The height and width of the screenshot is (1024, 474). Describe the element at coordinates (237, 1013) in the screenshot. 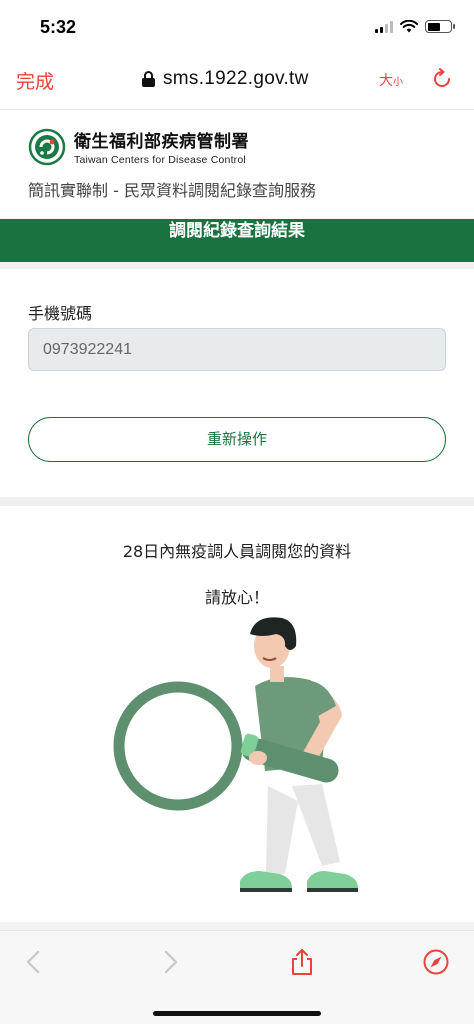

I see `home-indicator` at that location.